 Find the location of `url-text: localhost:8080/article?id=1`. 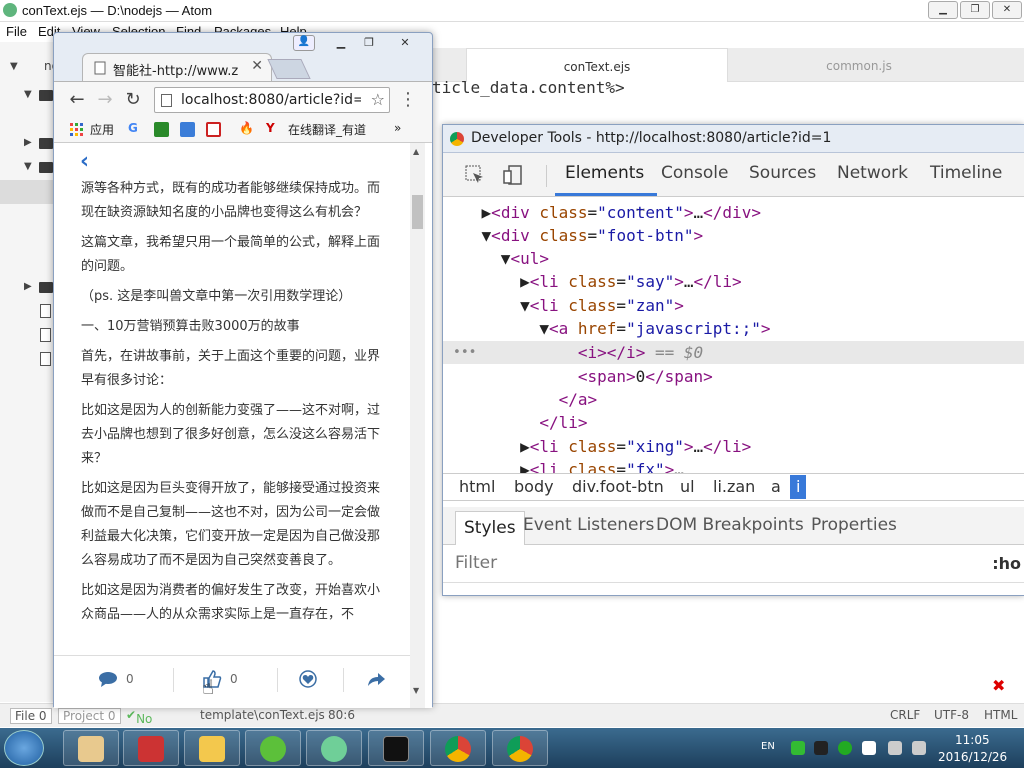

url-text: localhost:8080/article?id=1 is located at coordinates (271, 100).